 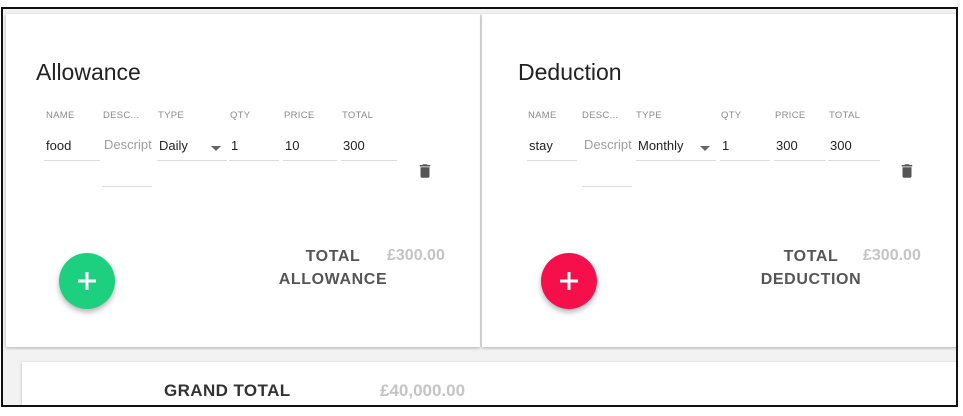 What do you see at coordinates (800, 149) in the screenshot?
I see `price-input: 300` at bounding box center [800, 149].